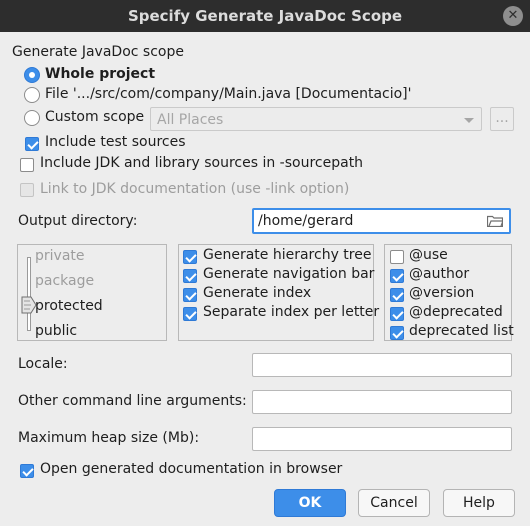 This screenshot has width=530, height=526. What do you see at coordinates (461, 331) in the screenshot?
I see `deprecated-list-label: deprecated list` at bounding box center [461, 331].